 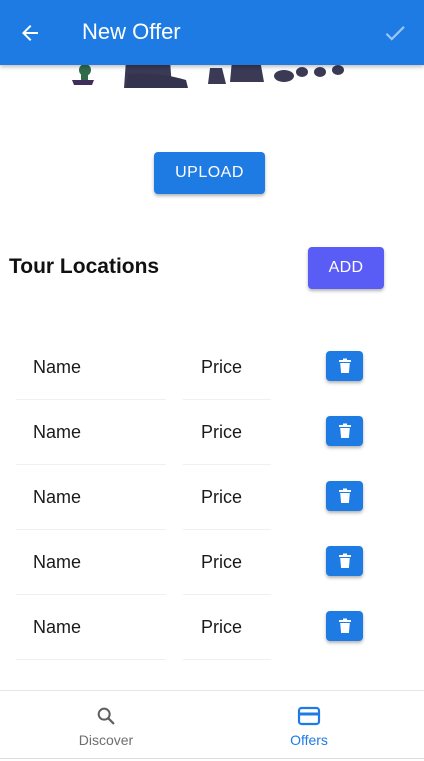 I want to click on bottom-divider, so click(x=212, y=758).